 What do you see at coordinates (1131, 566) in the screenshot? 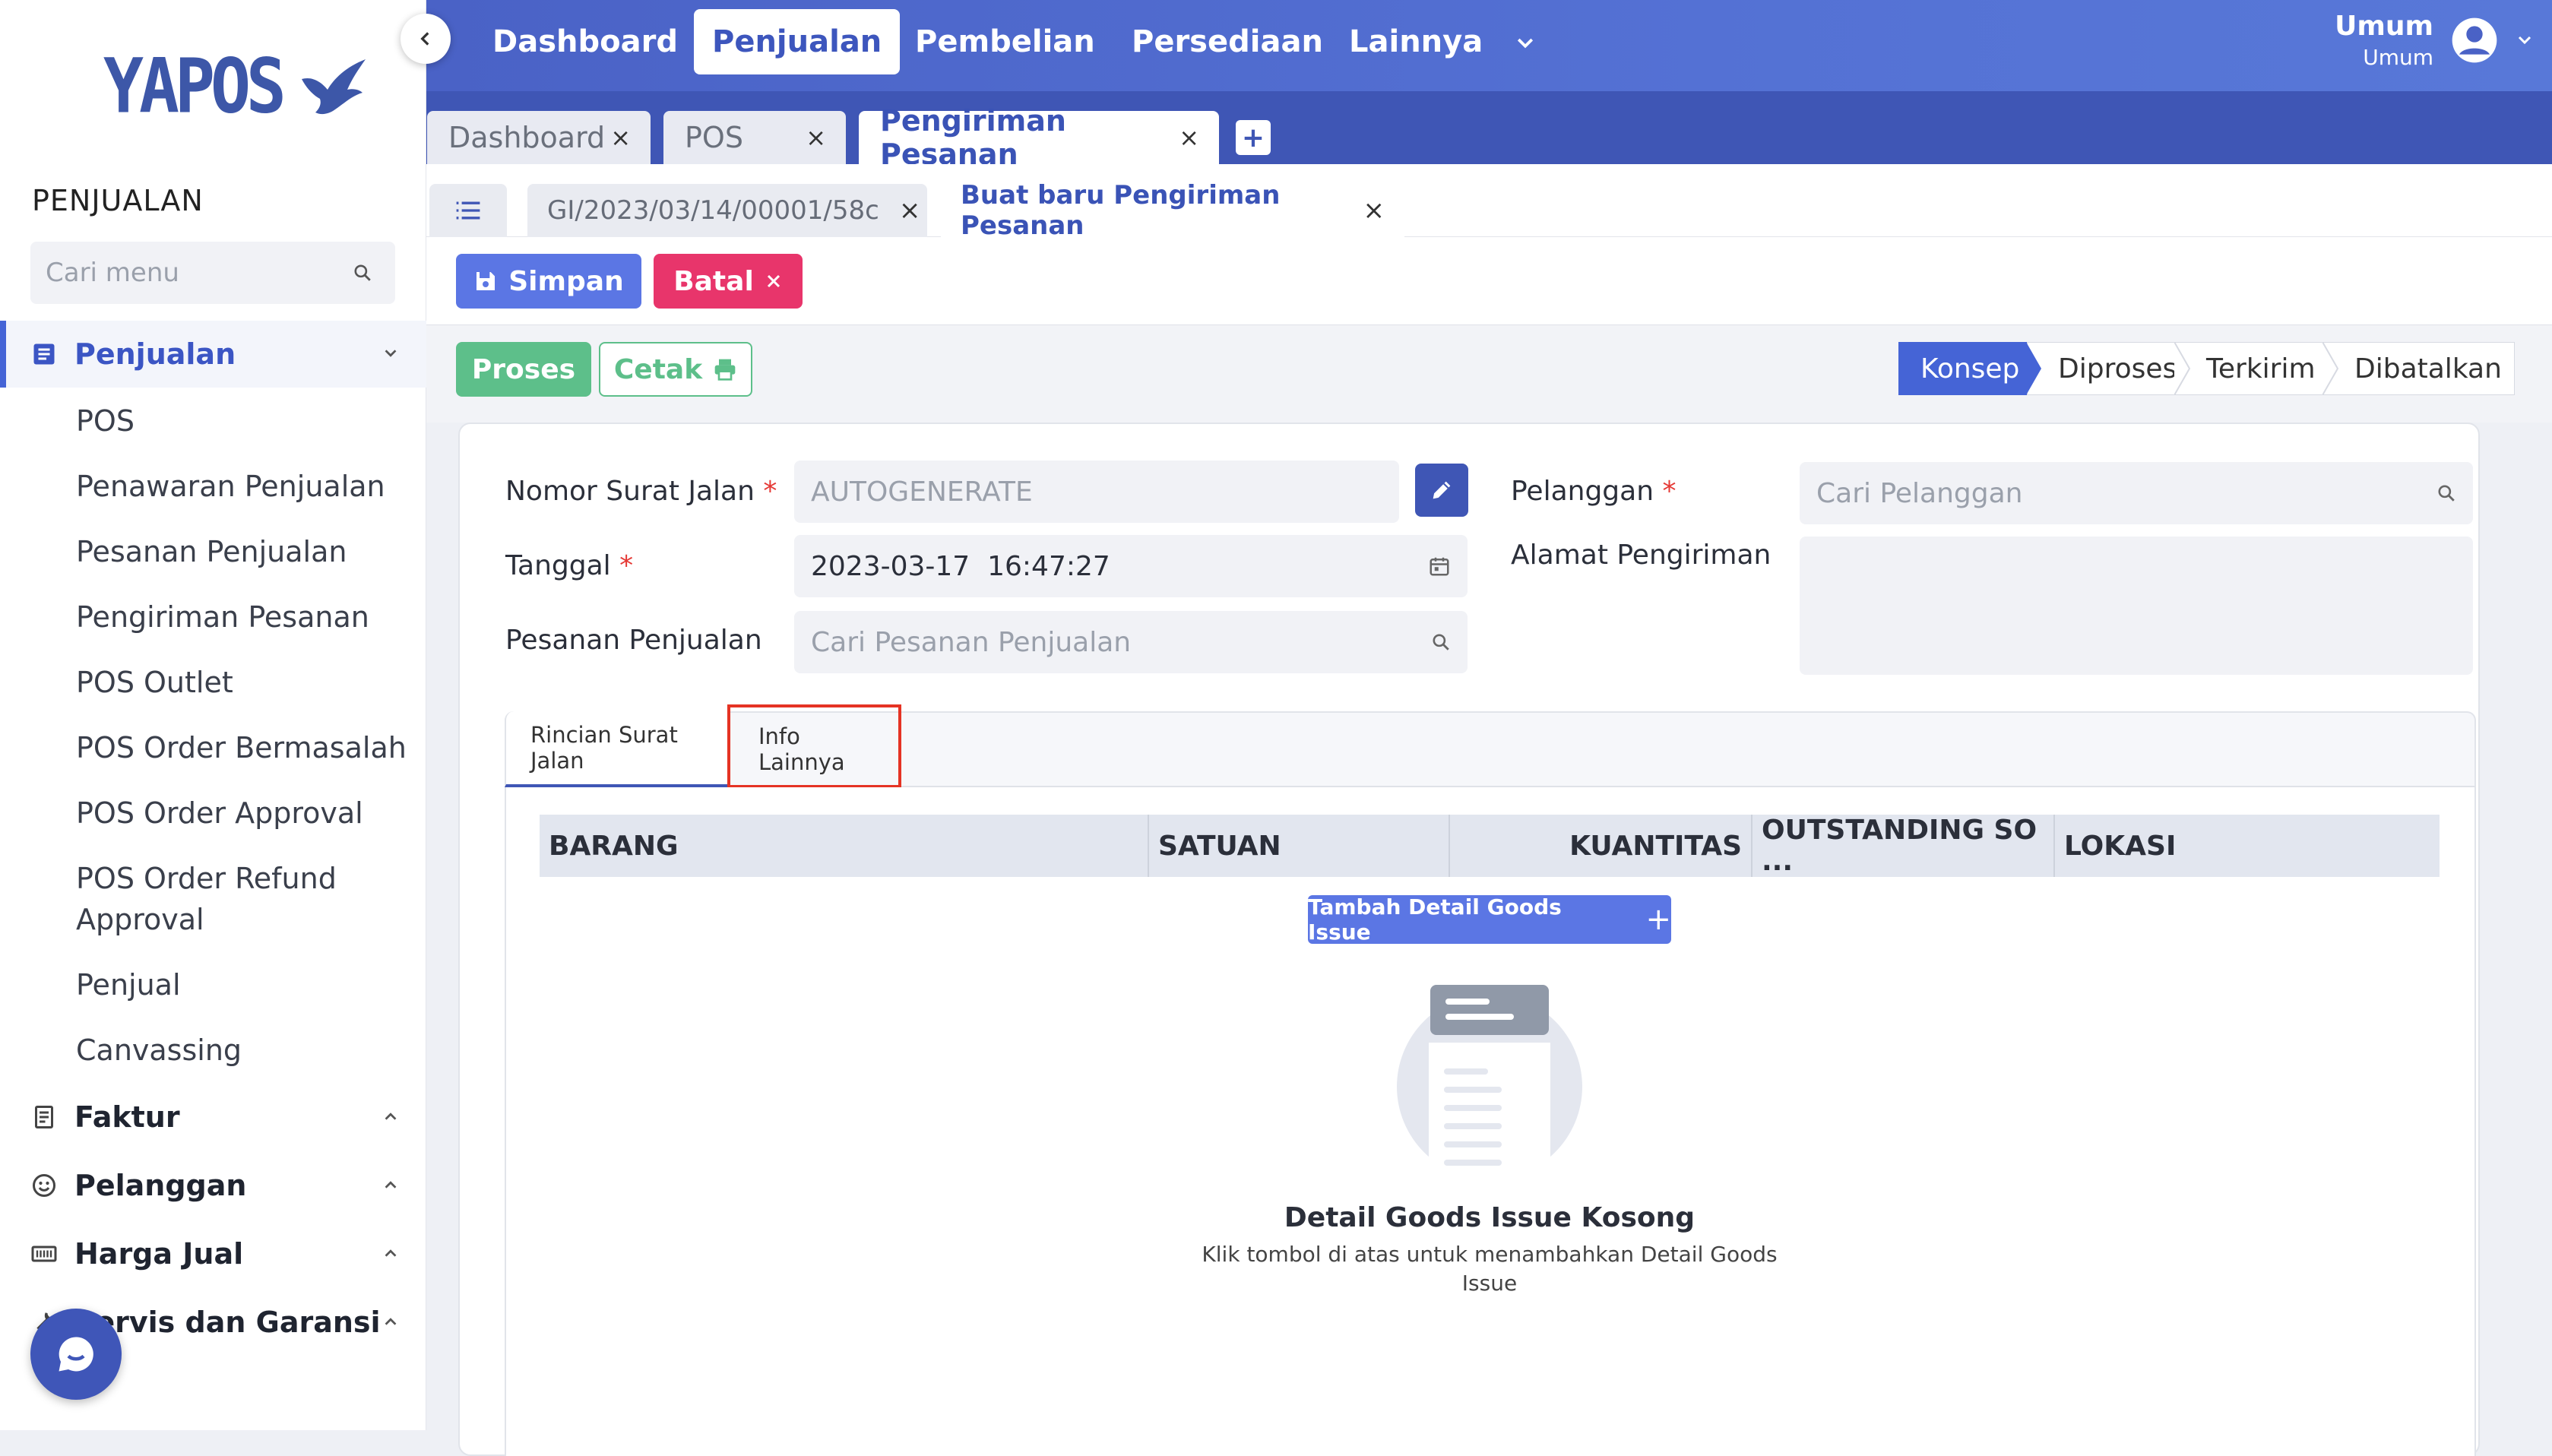
I see `tanggal-field: 2023-03-17 16:47:27` at bounding box center [1131, 566].